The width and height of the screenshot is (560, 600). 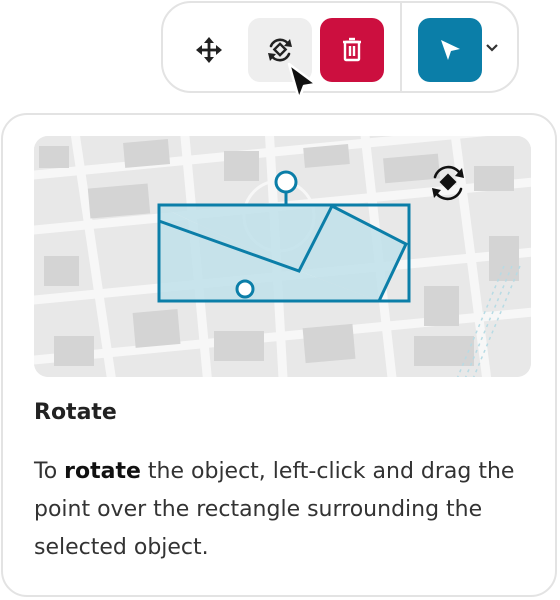 I want to click on toolbar-divider, so click(x=401, y=47).